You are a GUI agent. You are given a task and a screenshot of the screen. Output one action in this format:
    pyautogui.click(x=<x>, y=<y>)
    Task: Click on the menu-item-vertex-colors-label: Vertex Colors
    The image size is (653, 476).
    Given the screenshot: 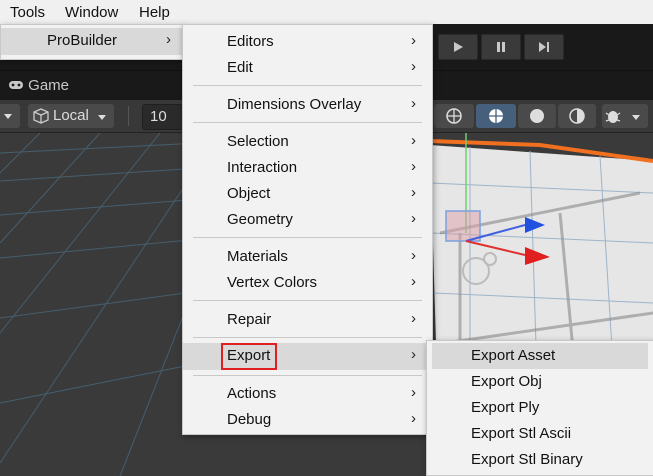 What is the action you would take?
    pyautogui.click(x=272, y=282)
    